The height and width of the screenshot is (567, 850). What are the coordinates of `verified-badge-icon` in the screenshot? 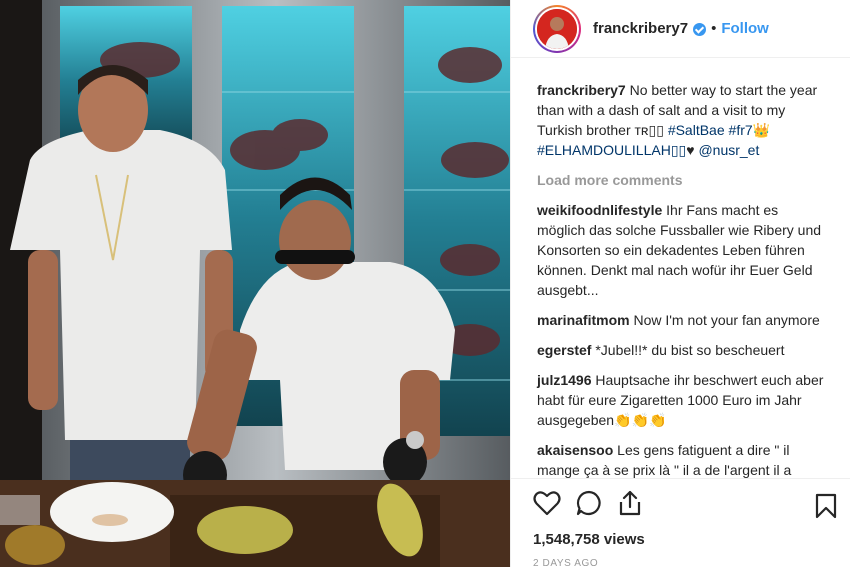 It's located at (700, 29).